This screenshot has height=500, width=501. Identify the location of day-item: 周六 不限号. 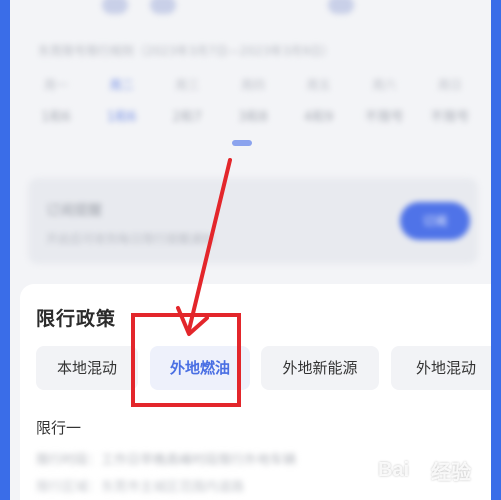
(384, 100).